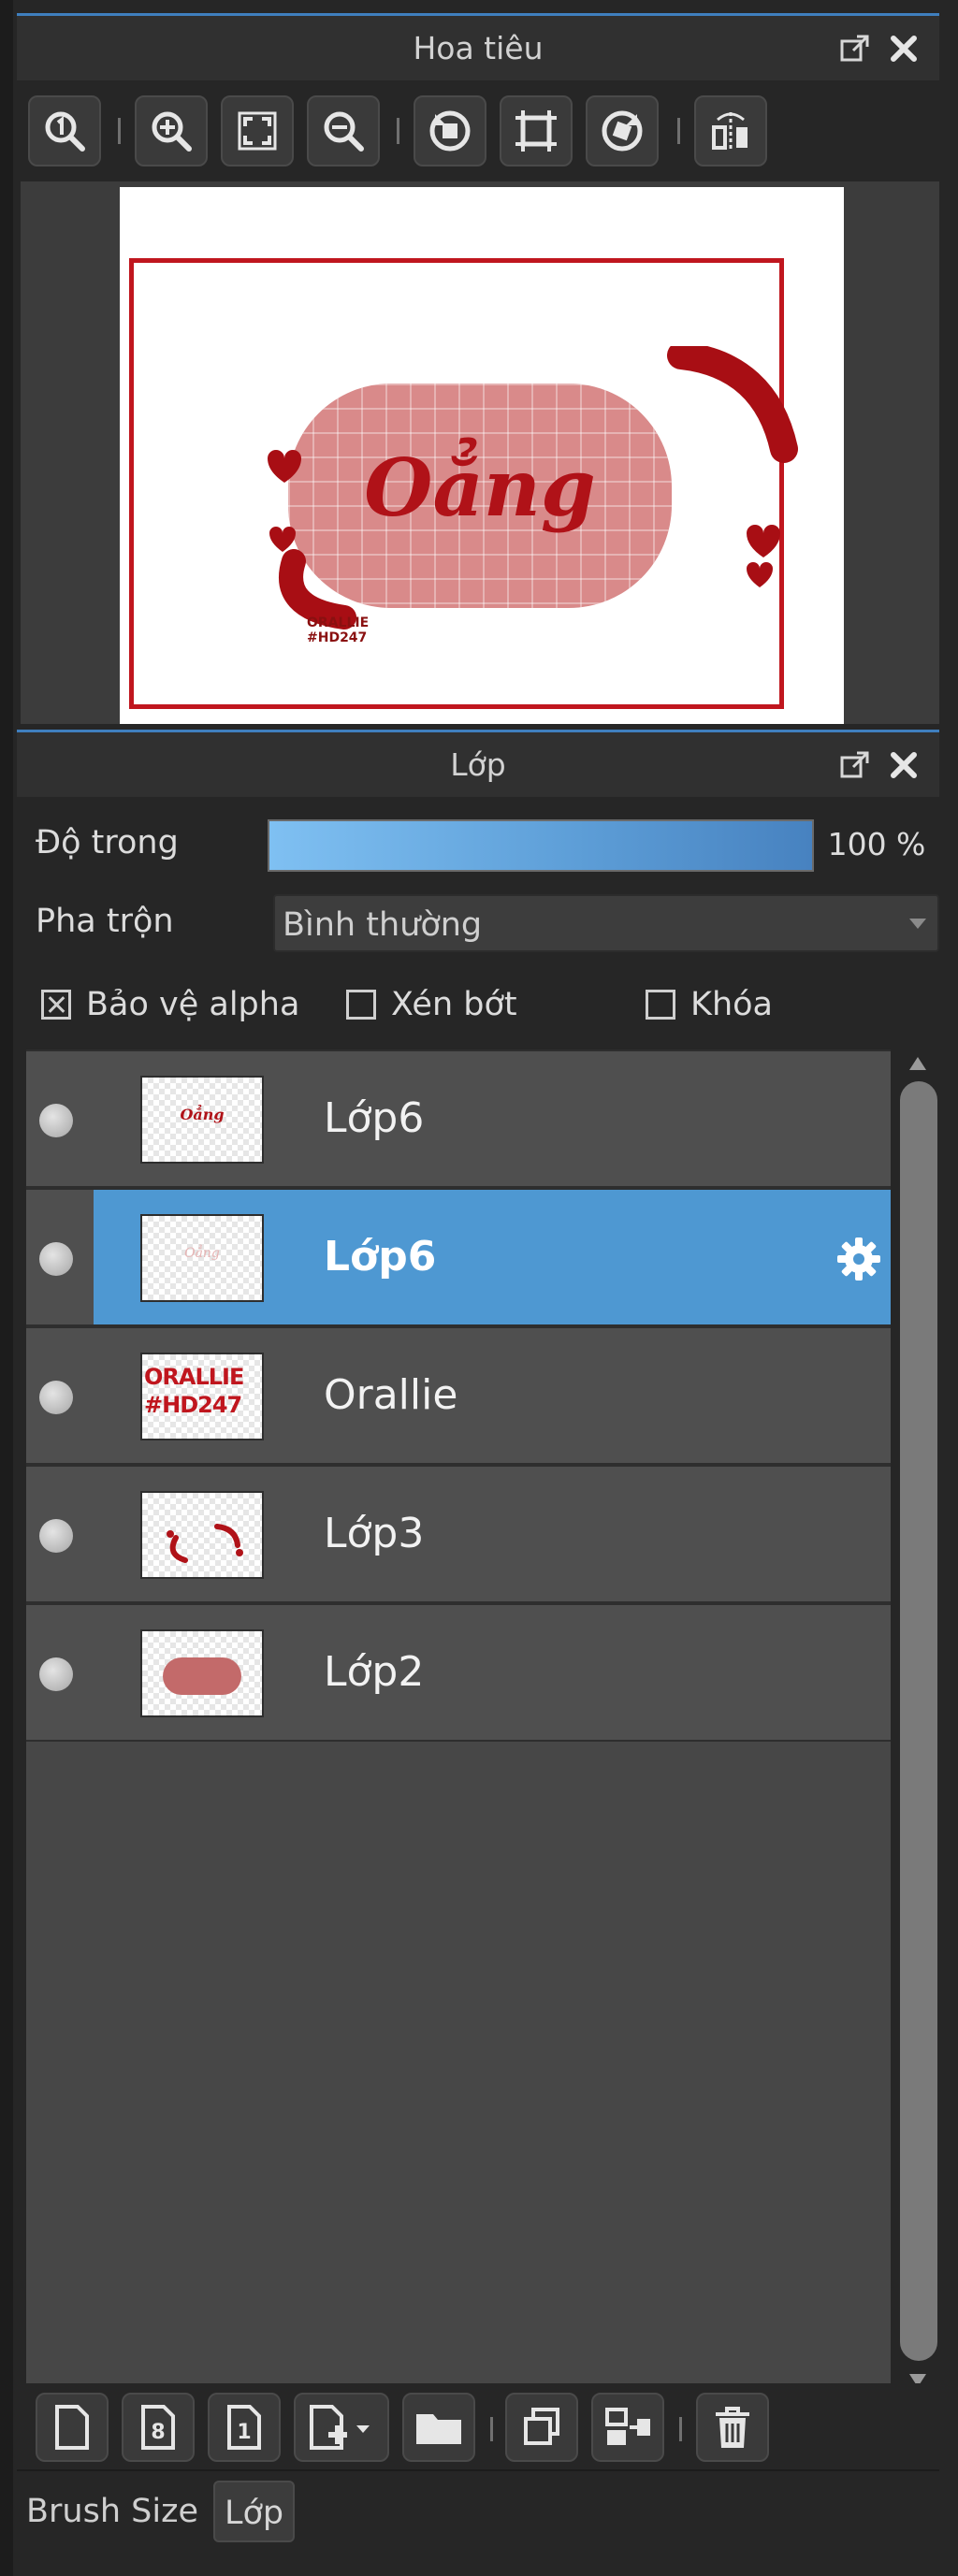 Image resolution: width=958 pixels, height=2576 pixels. I want to click on crop-frame-icon, so click(536, 131).